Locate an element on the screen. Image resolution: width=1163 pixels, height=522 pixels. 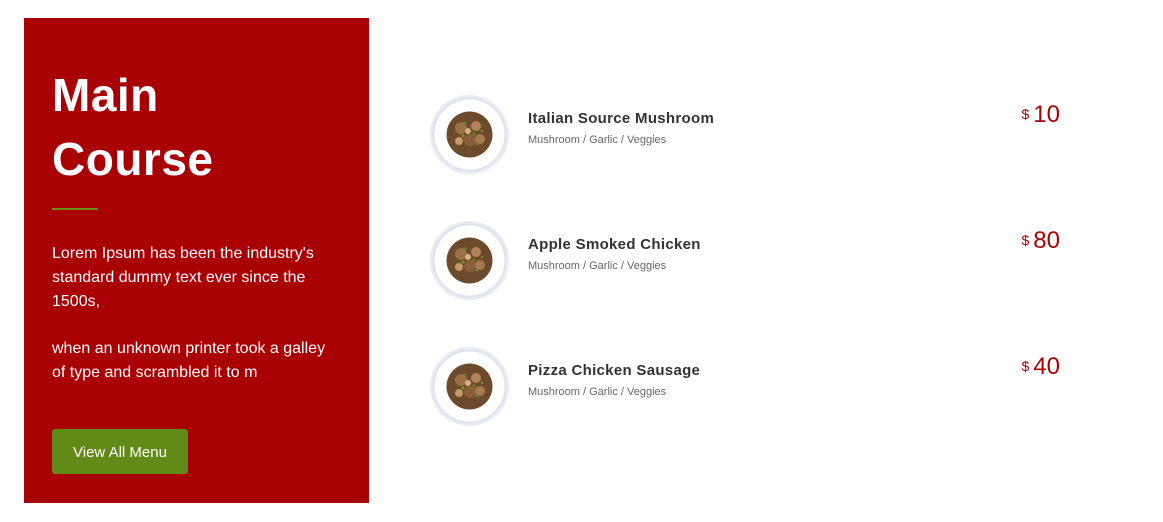
title-divider is located at coordinates (75, 209).